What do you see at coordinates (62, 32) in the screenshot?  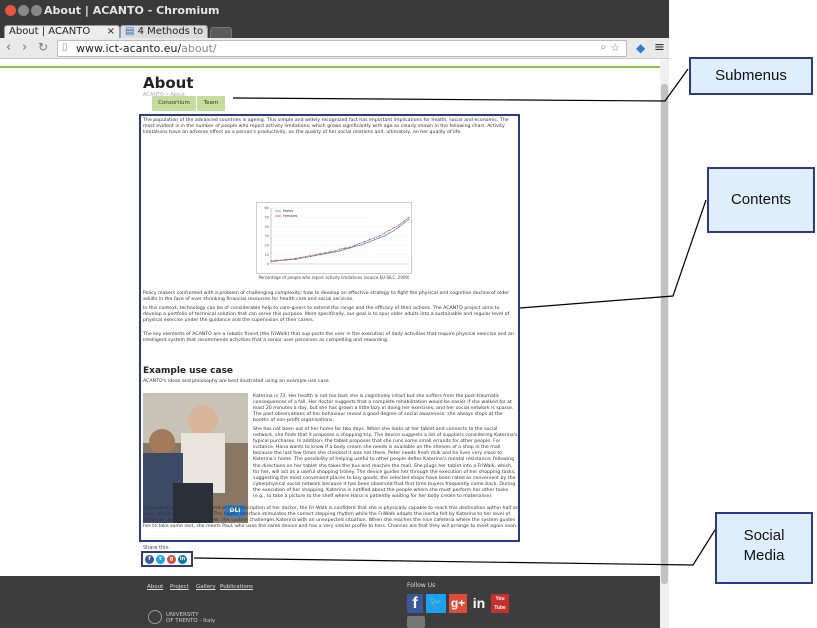 I see `tab-about: About | ACANTO ×` at bounding box center [62, 32].